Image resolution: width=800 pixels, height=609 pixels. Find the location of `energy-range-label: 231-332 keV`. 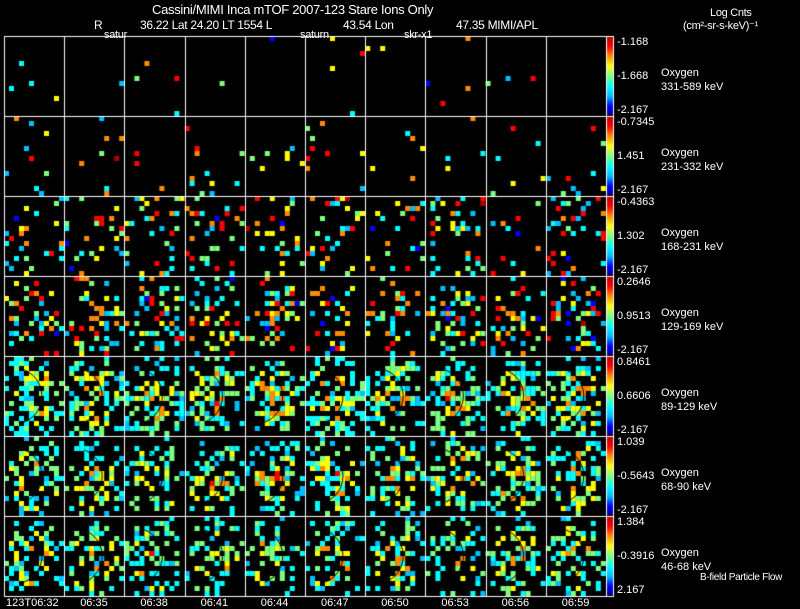

energy-range-label: 231-332 keV is located at coordinates (692, 167).